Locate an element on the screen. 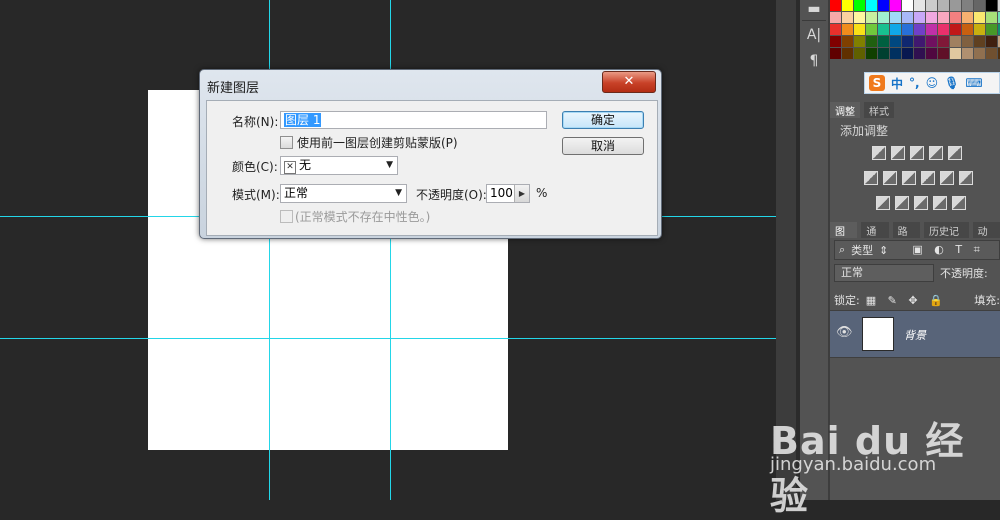 Image resolution: width=1000 pixels, height=520 pixels. clip-mask-checkbox is located at coordinates (286, 142).